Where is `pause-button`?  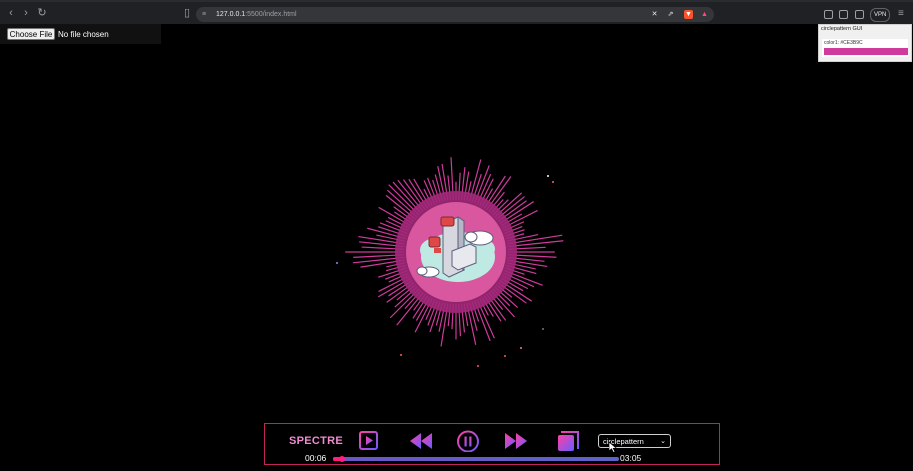 pause-button is located at coordinates (468, 441).